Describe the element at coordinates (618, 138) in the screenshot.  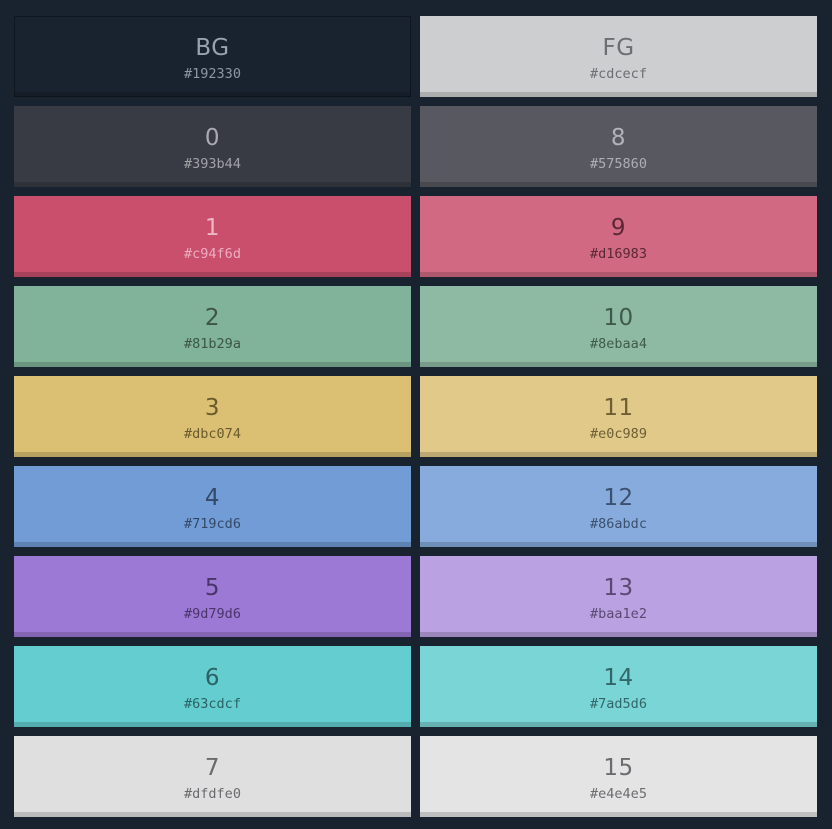
I see `swatch-name: 8` at that location.